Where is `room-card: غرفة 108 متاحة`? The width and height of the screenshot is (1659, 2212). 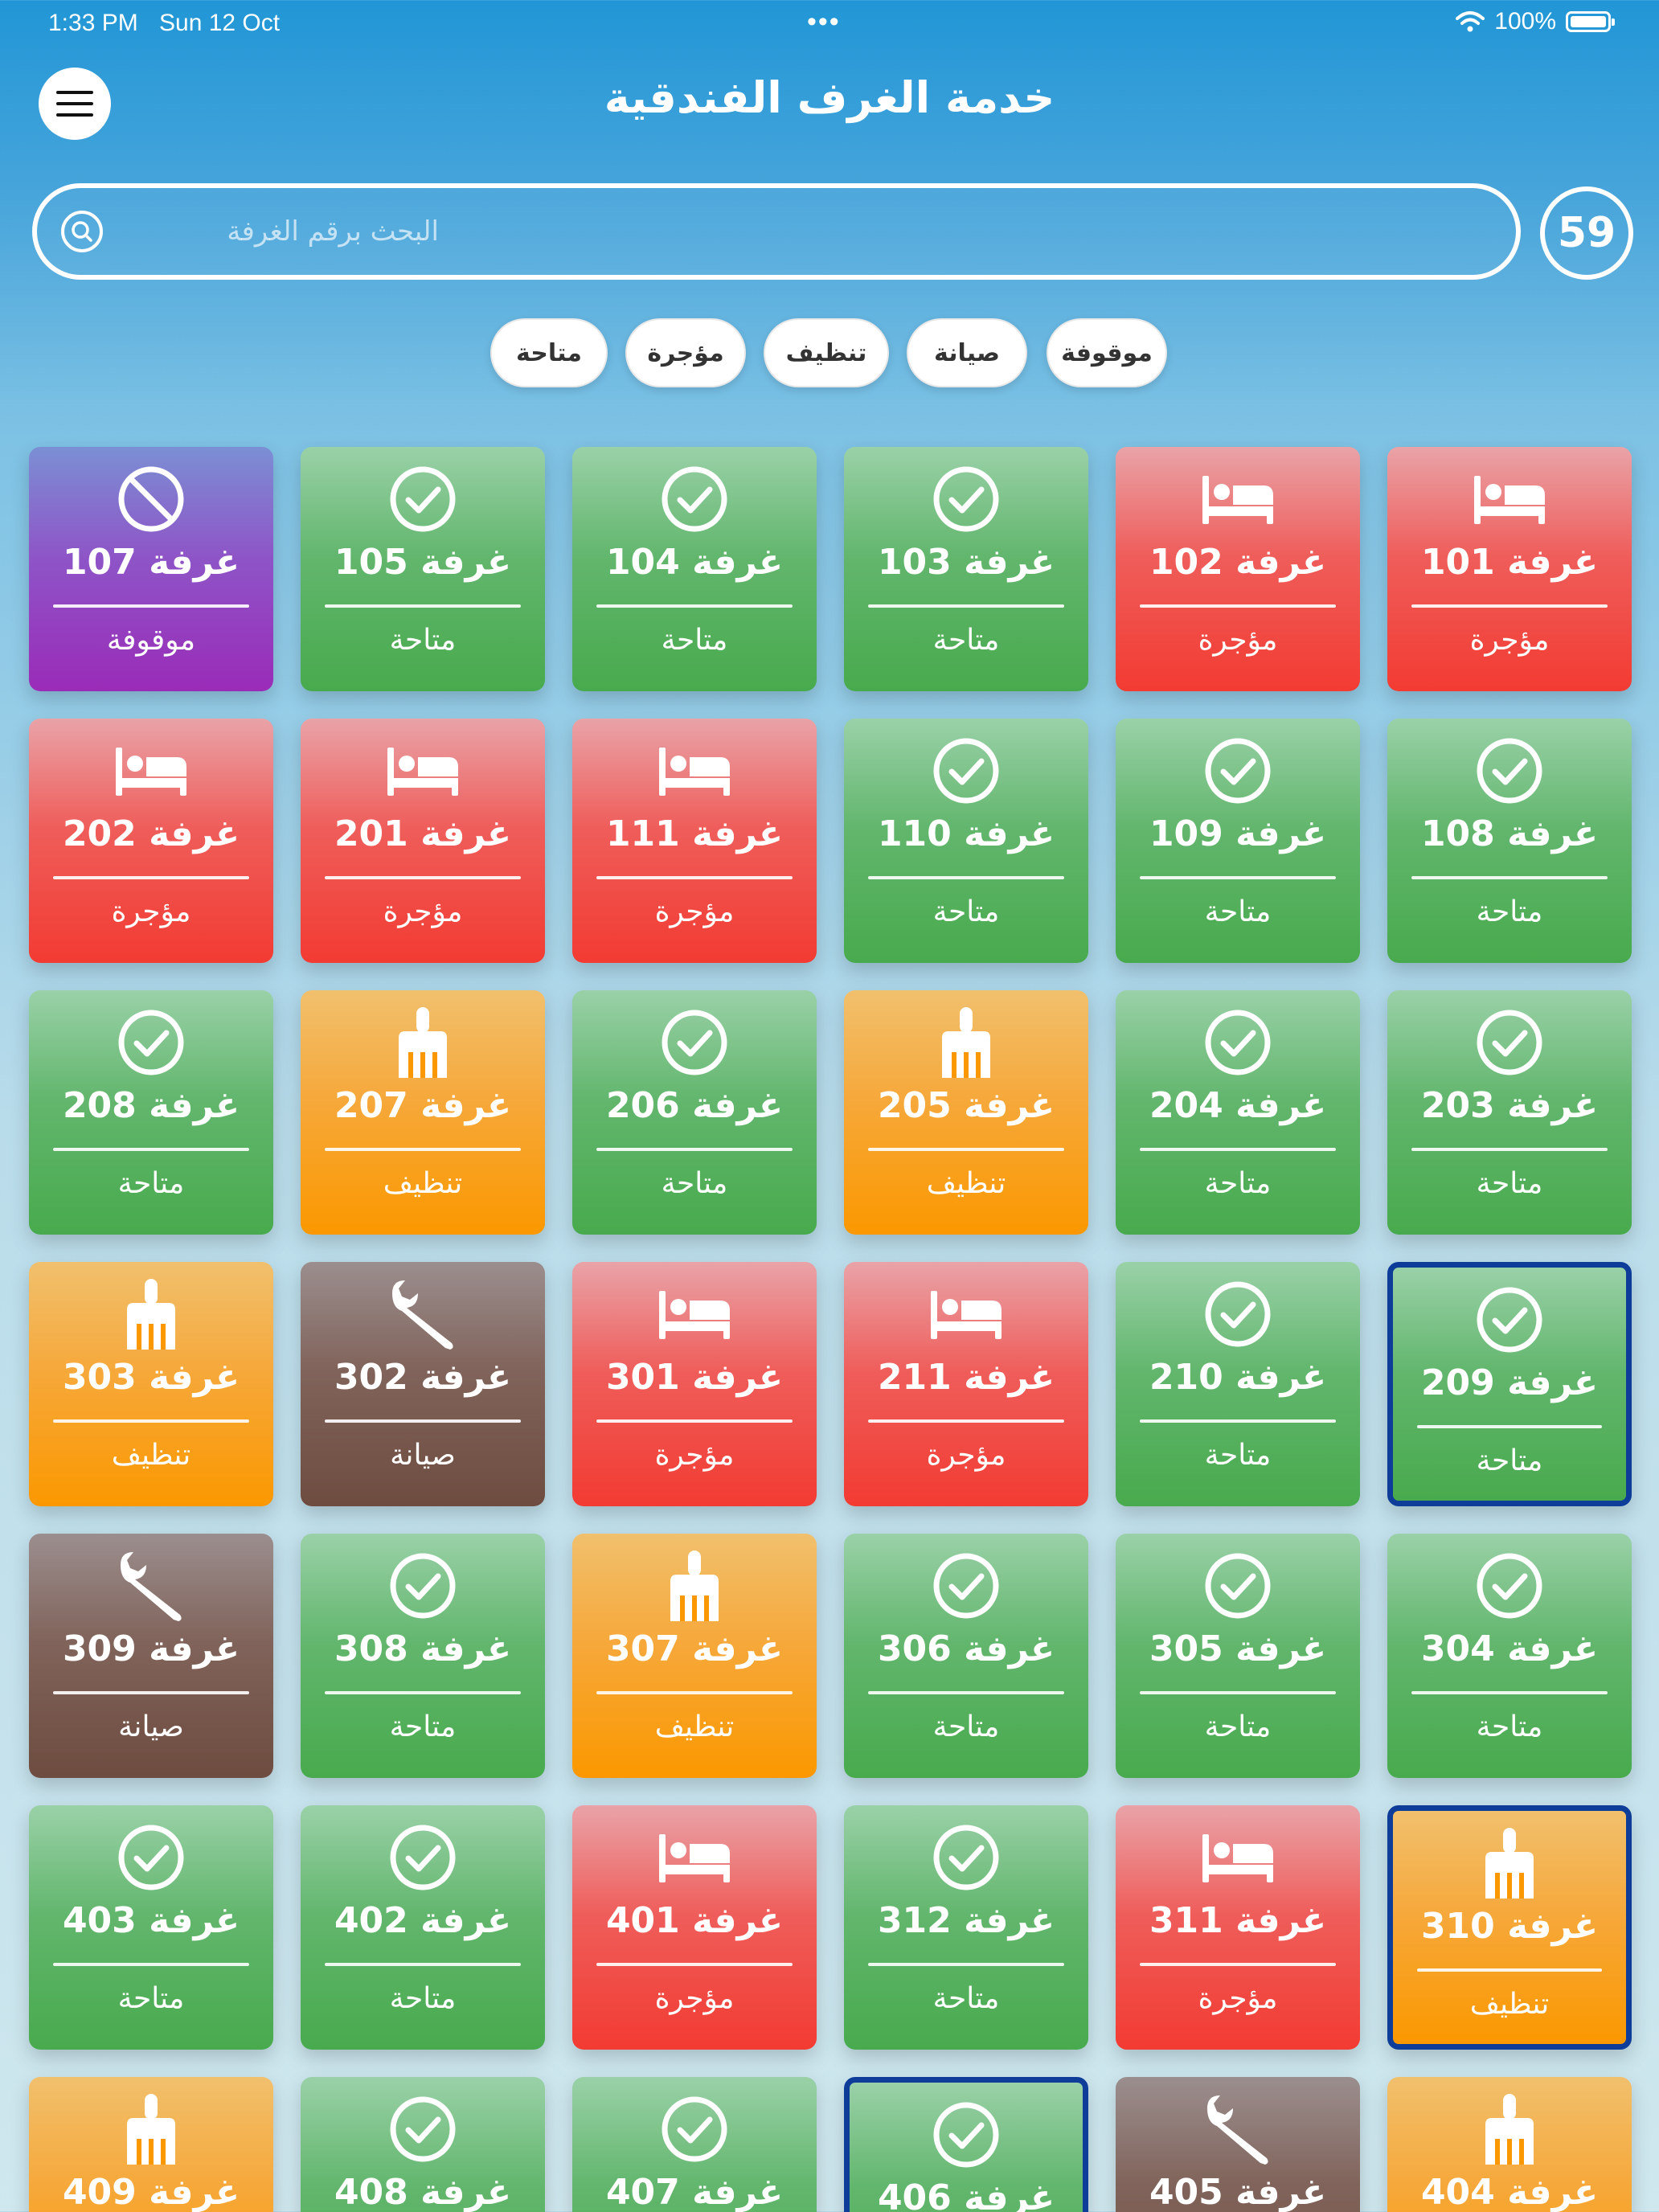
room-card: غرفة 108 متاحة is located at coordinates (1509, 841).